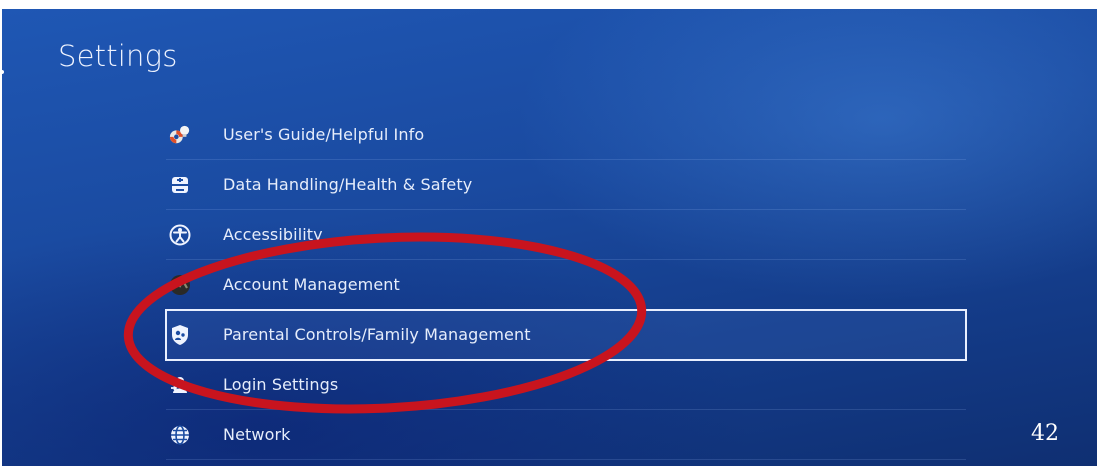 The height and width of the screenshot is (466, 1099). What do you see at coordinates (566, 435) in the screenshot?
I see `menu-item-network: Network` at bounding box center [566, 435].